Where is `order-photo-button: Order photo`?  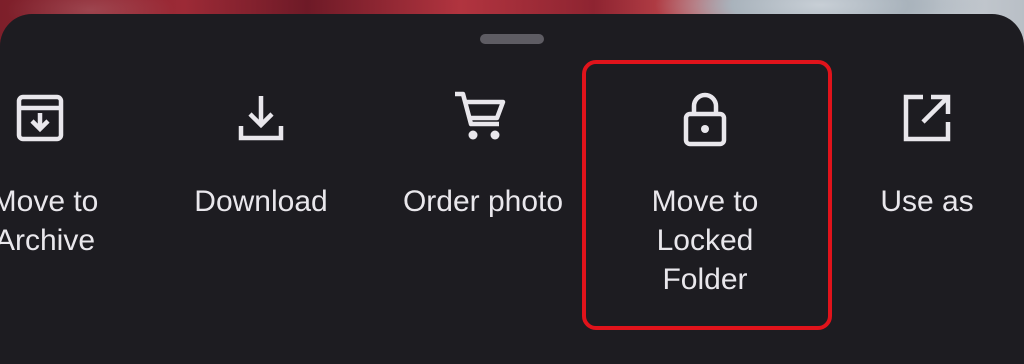
order-photo-button: Order photo is located at coordinates (483, 192).